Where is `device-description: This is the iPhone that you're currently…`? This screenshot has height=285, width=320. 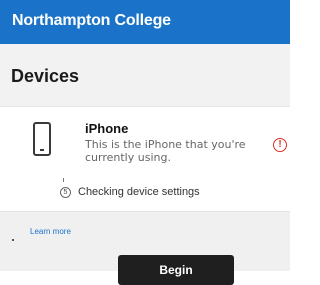
device-description: This is the iPhone that you're currently… is located at coordinates (165, 151).